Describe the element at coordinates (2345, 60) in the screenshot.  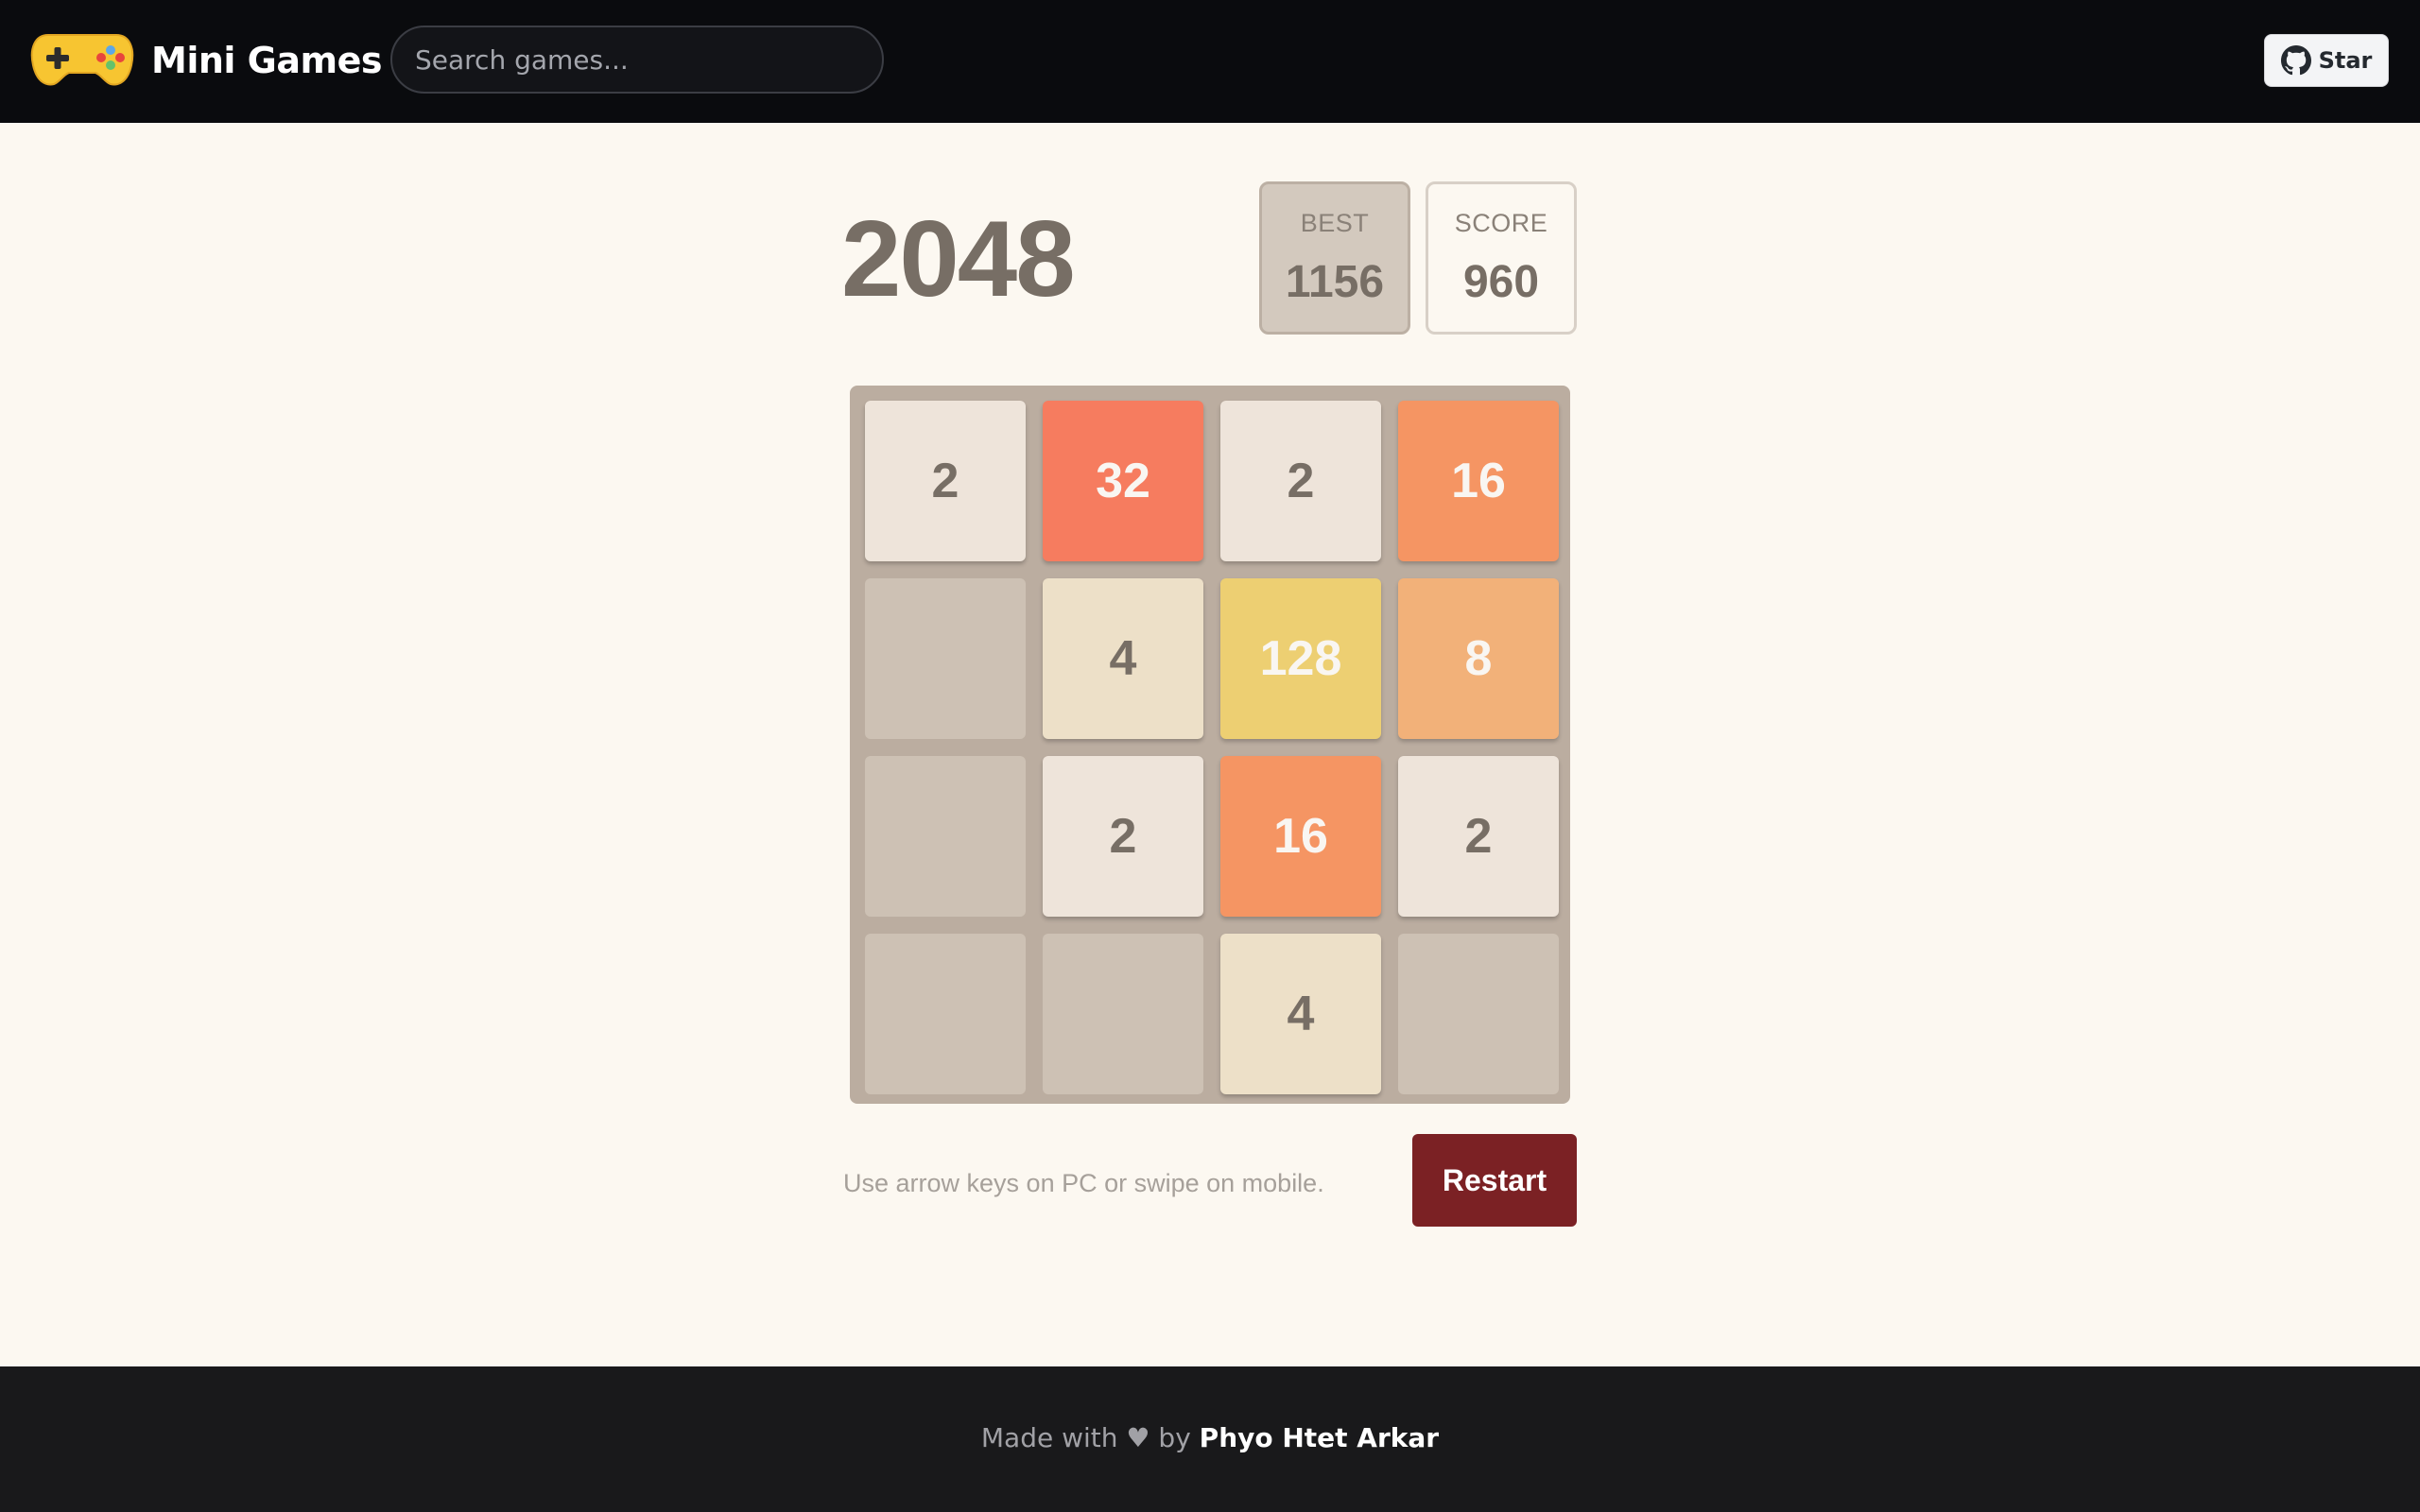
I see `star-label: Star` at that location.